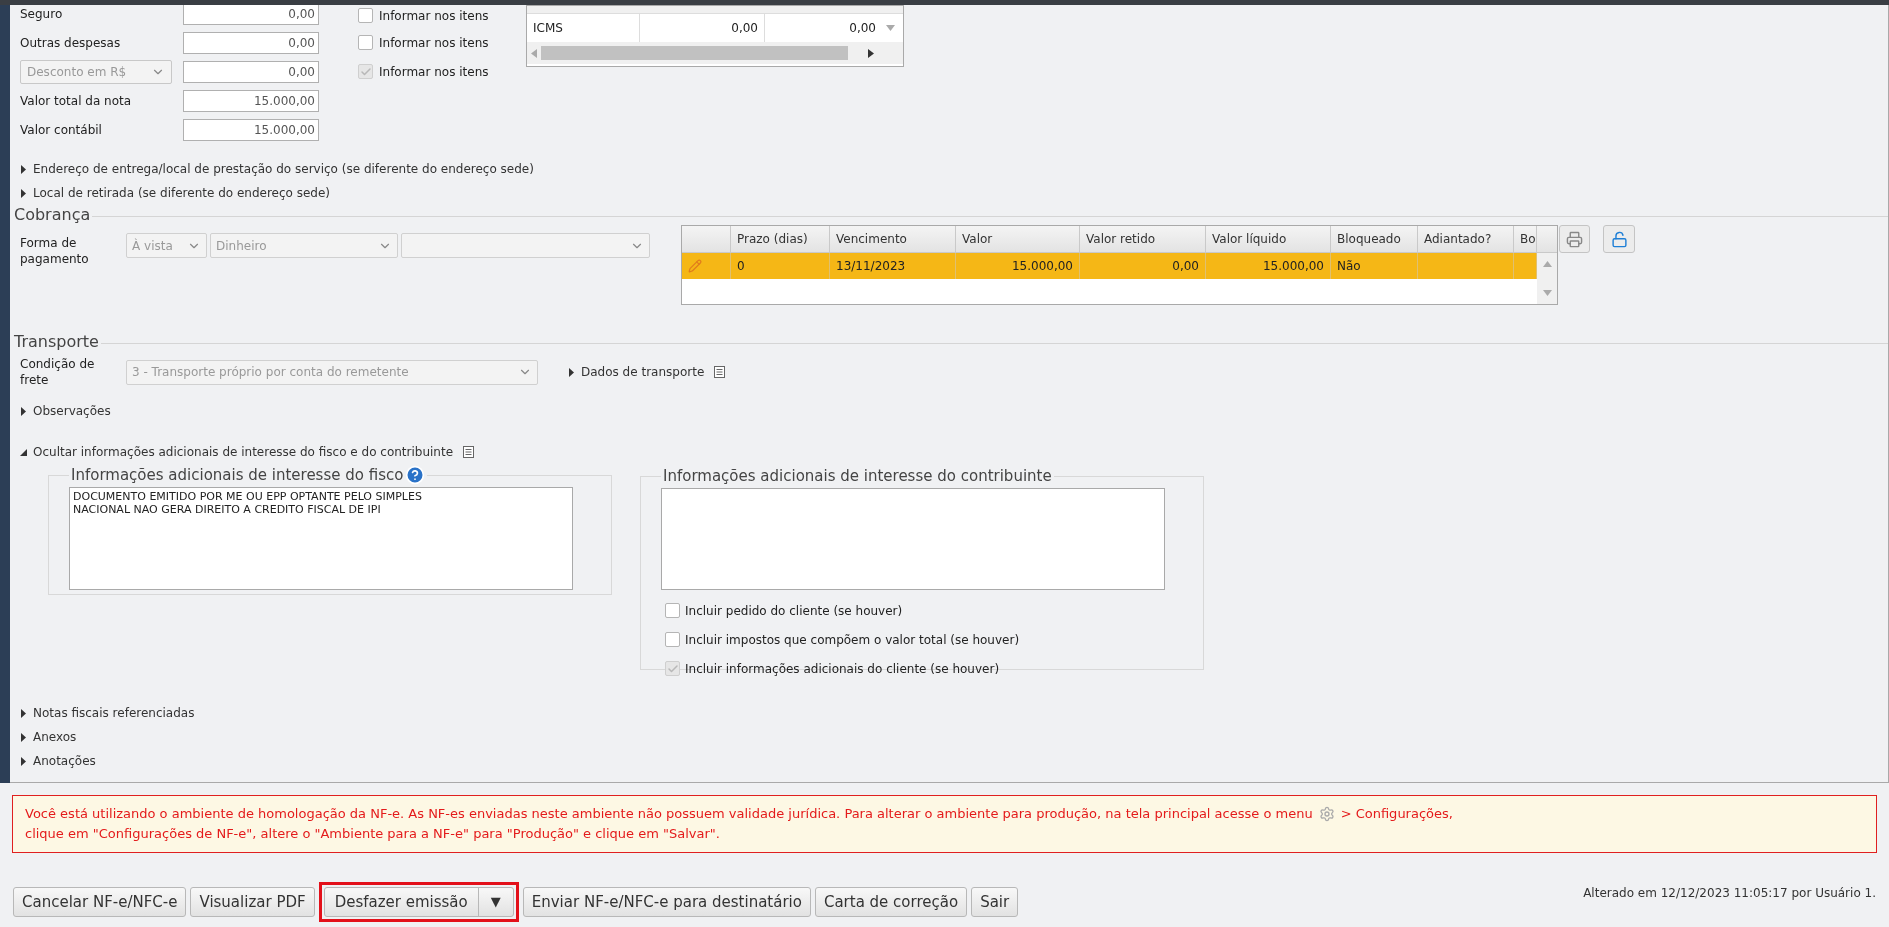 This screenshot has width=1889, height=927. Describe the element at coordinates (643, 372) in the screenshot. I see `expander-link: Dados de transporte` at that location.